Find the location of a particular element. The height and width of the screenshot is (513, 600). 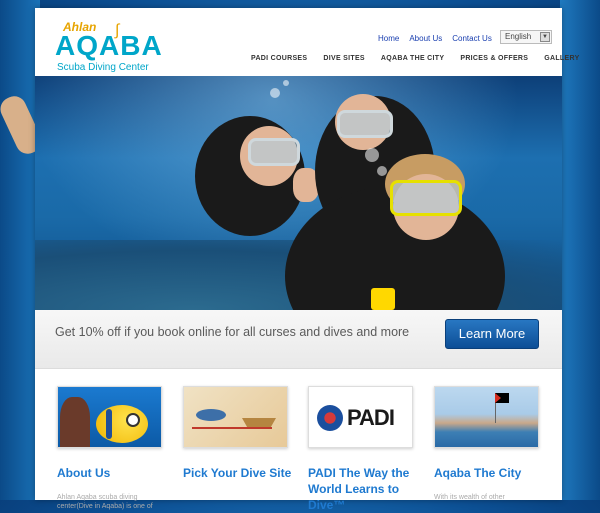

language-selected: English is located at coordinates (518, 36).